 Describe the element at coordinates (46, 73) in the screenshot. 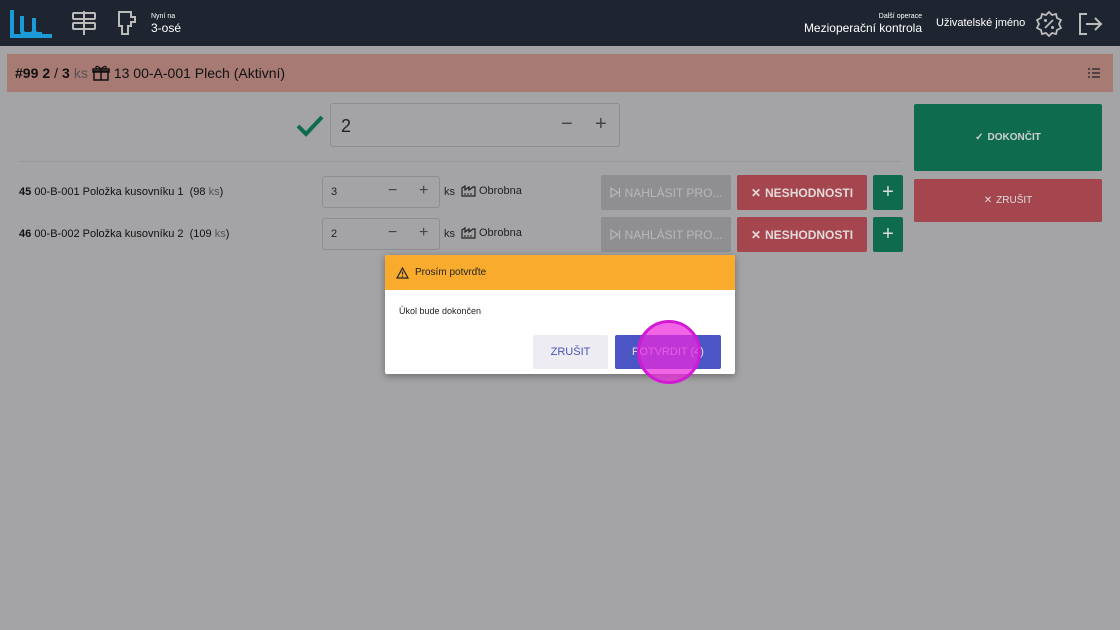

I see `count-done: 2` at that location.